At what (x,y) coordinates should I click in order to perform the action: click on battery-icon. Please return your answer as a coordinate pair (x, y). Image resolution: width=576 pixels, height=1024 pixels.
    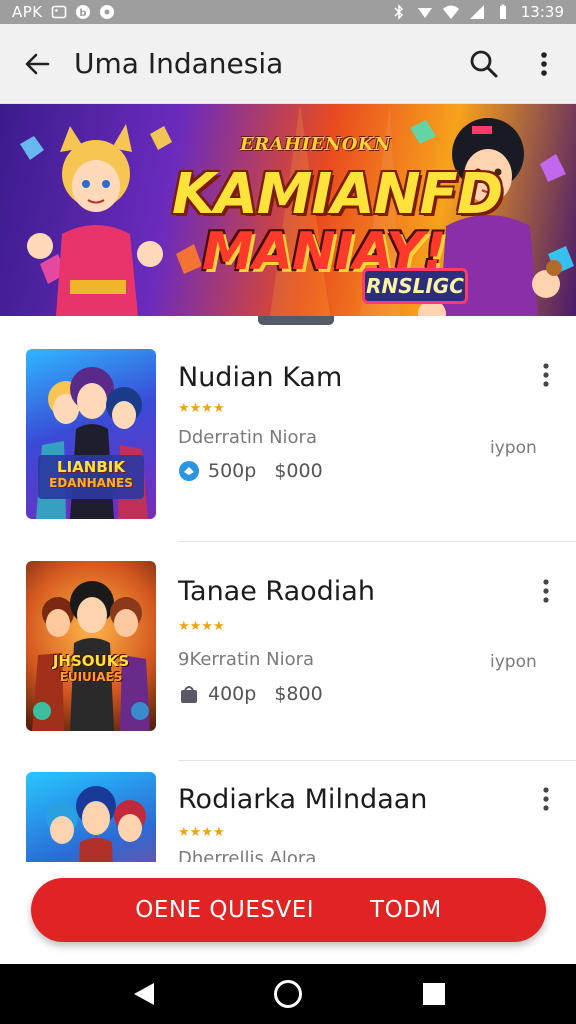
    Looking at the image, I should click on (502, 11).